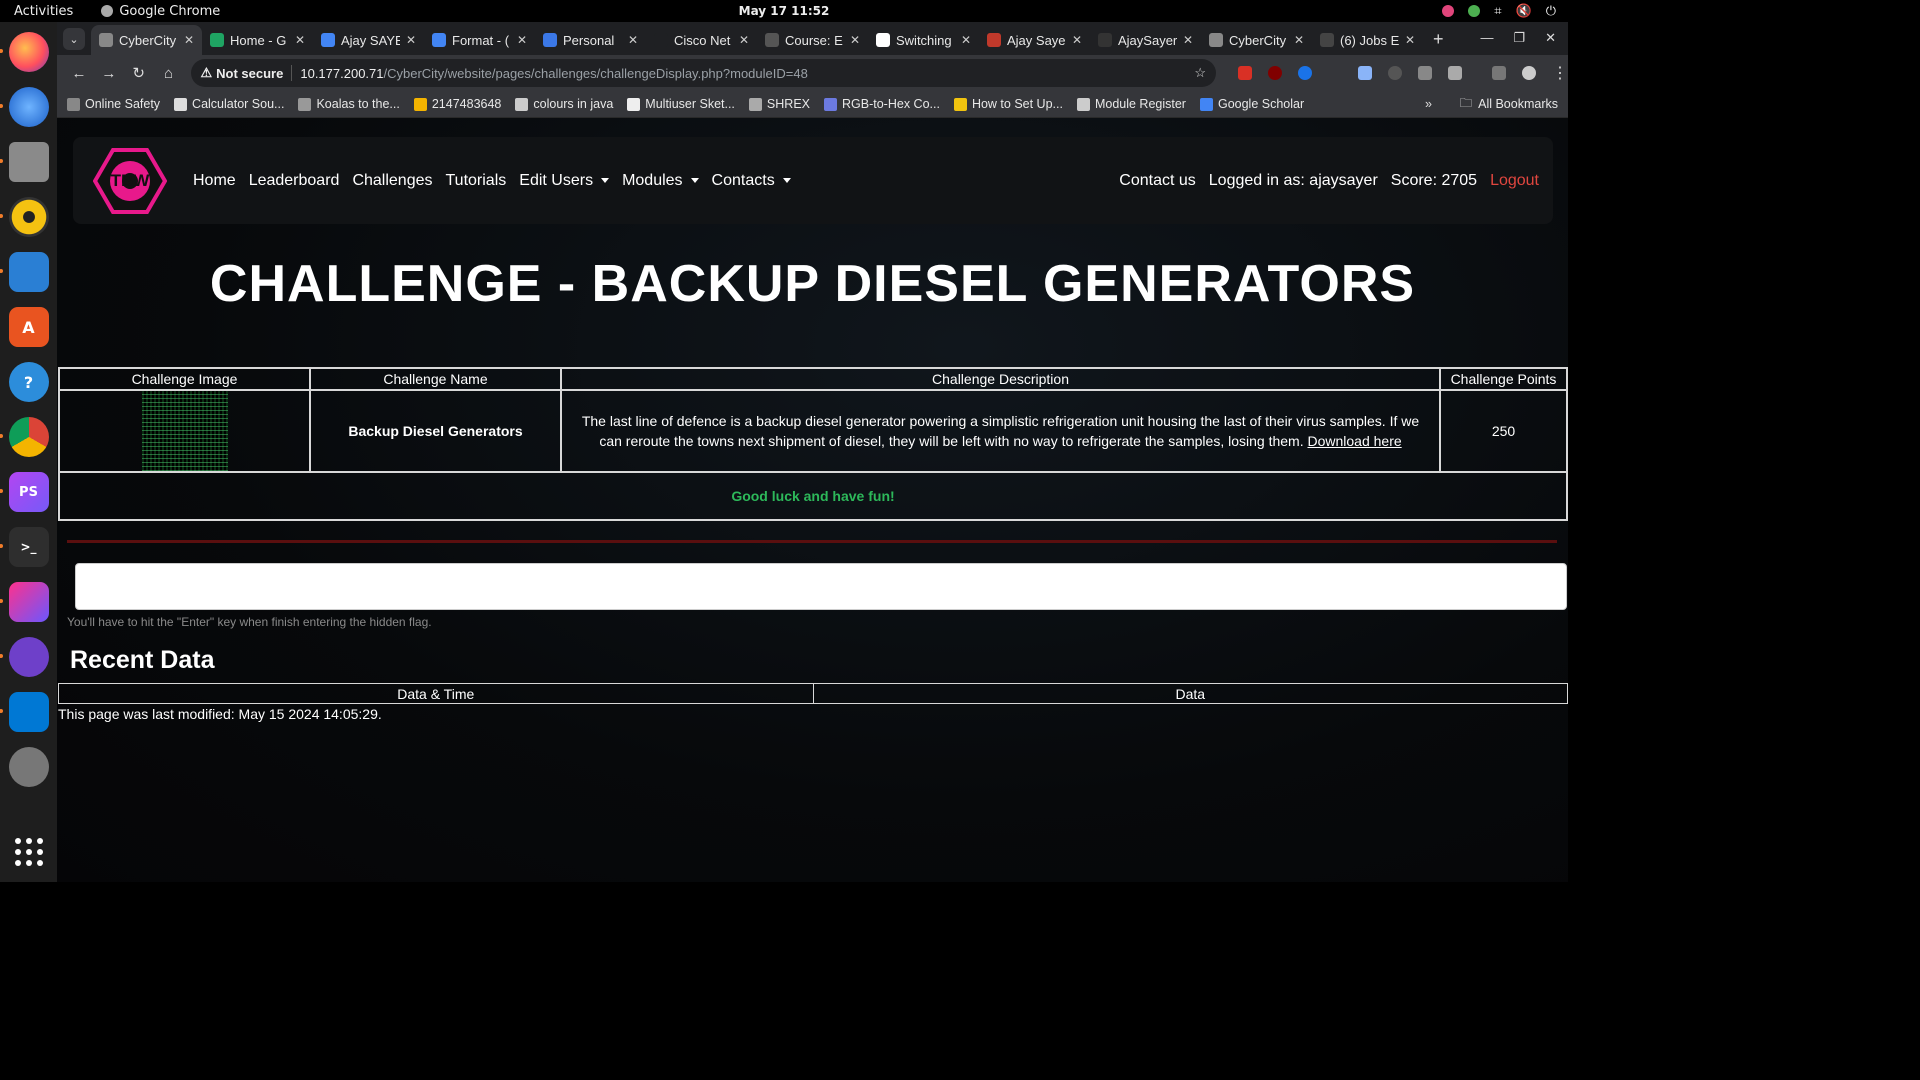  Describe the element at coordinates (79, 73) in the screenshot. I see `back-icon: ←` at that location.